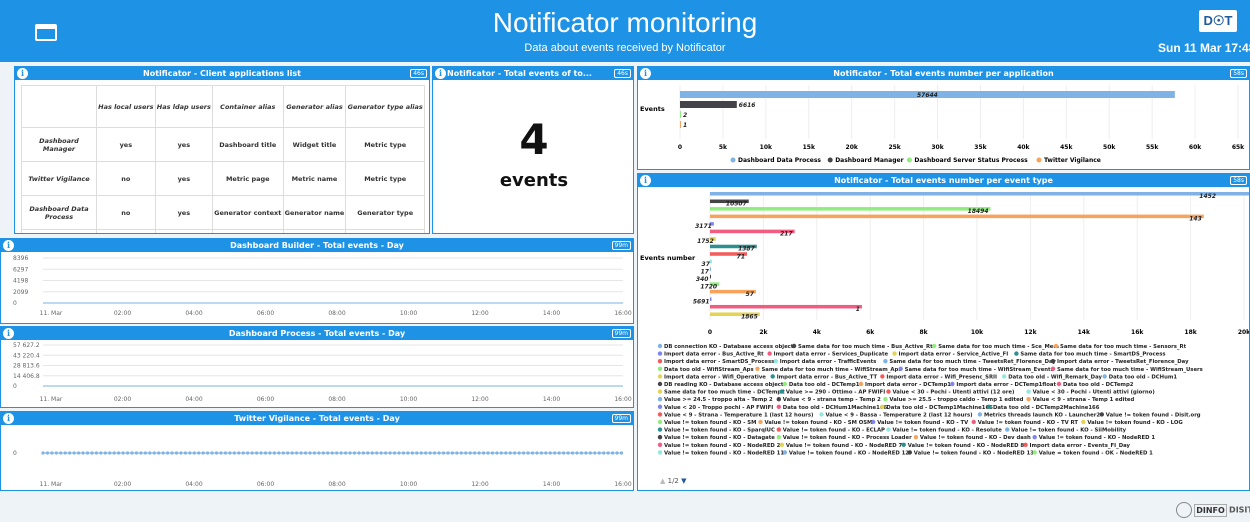 The width and height of the screenshot is (1250, 522). Describe the element at coordinates (1213, 510) in the screenshot. I see `footer-logos: DINFO DISIT` at that location.